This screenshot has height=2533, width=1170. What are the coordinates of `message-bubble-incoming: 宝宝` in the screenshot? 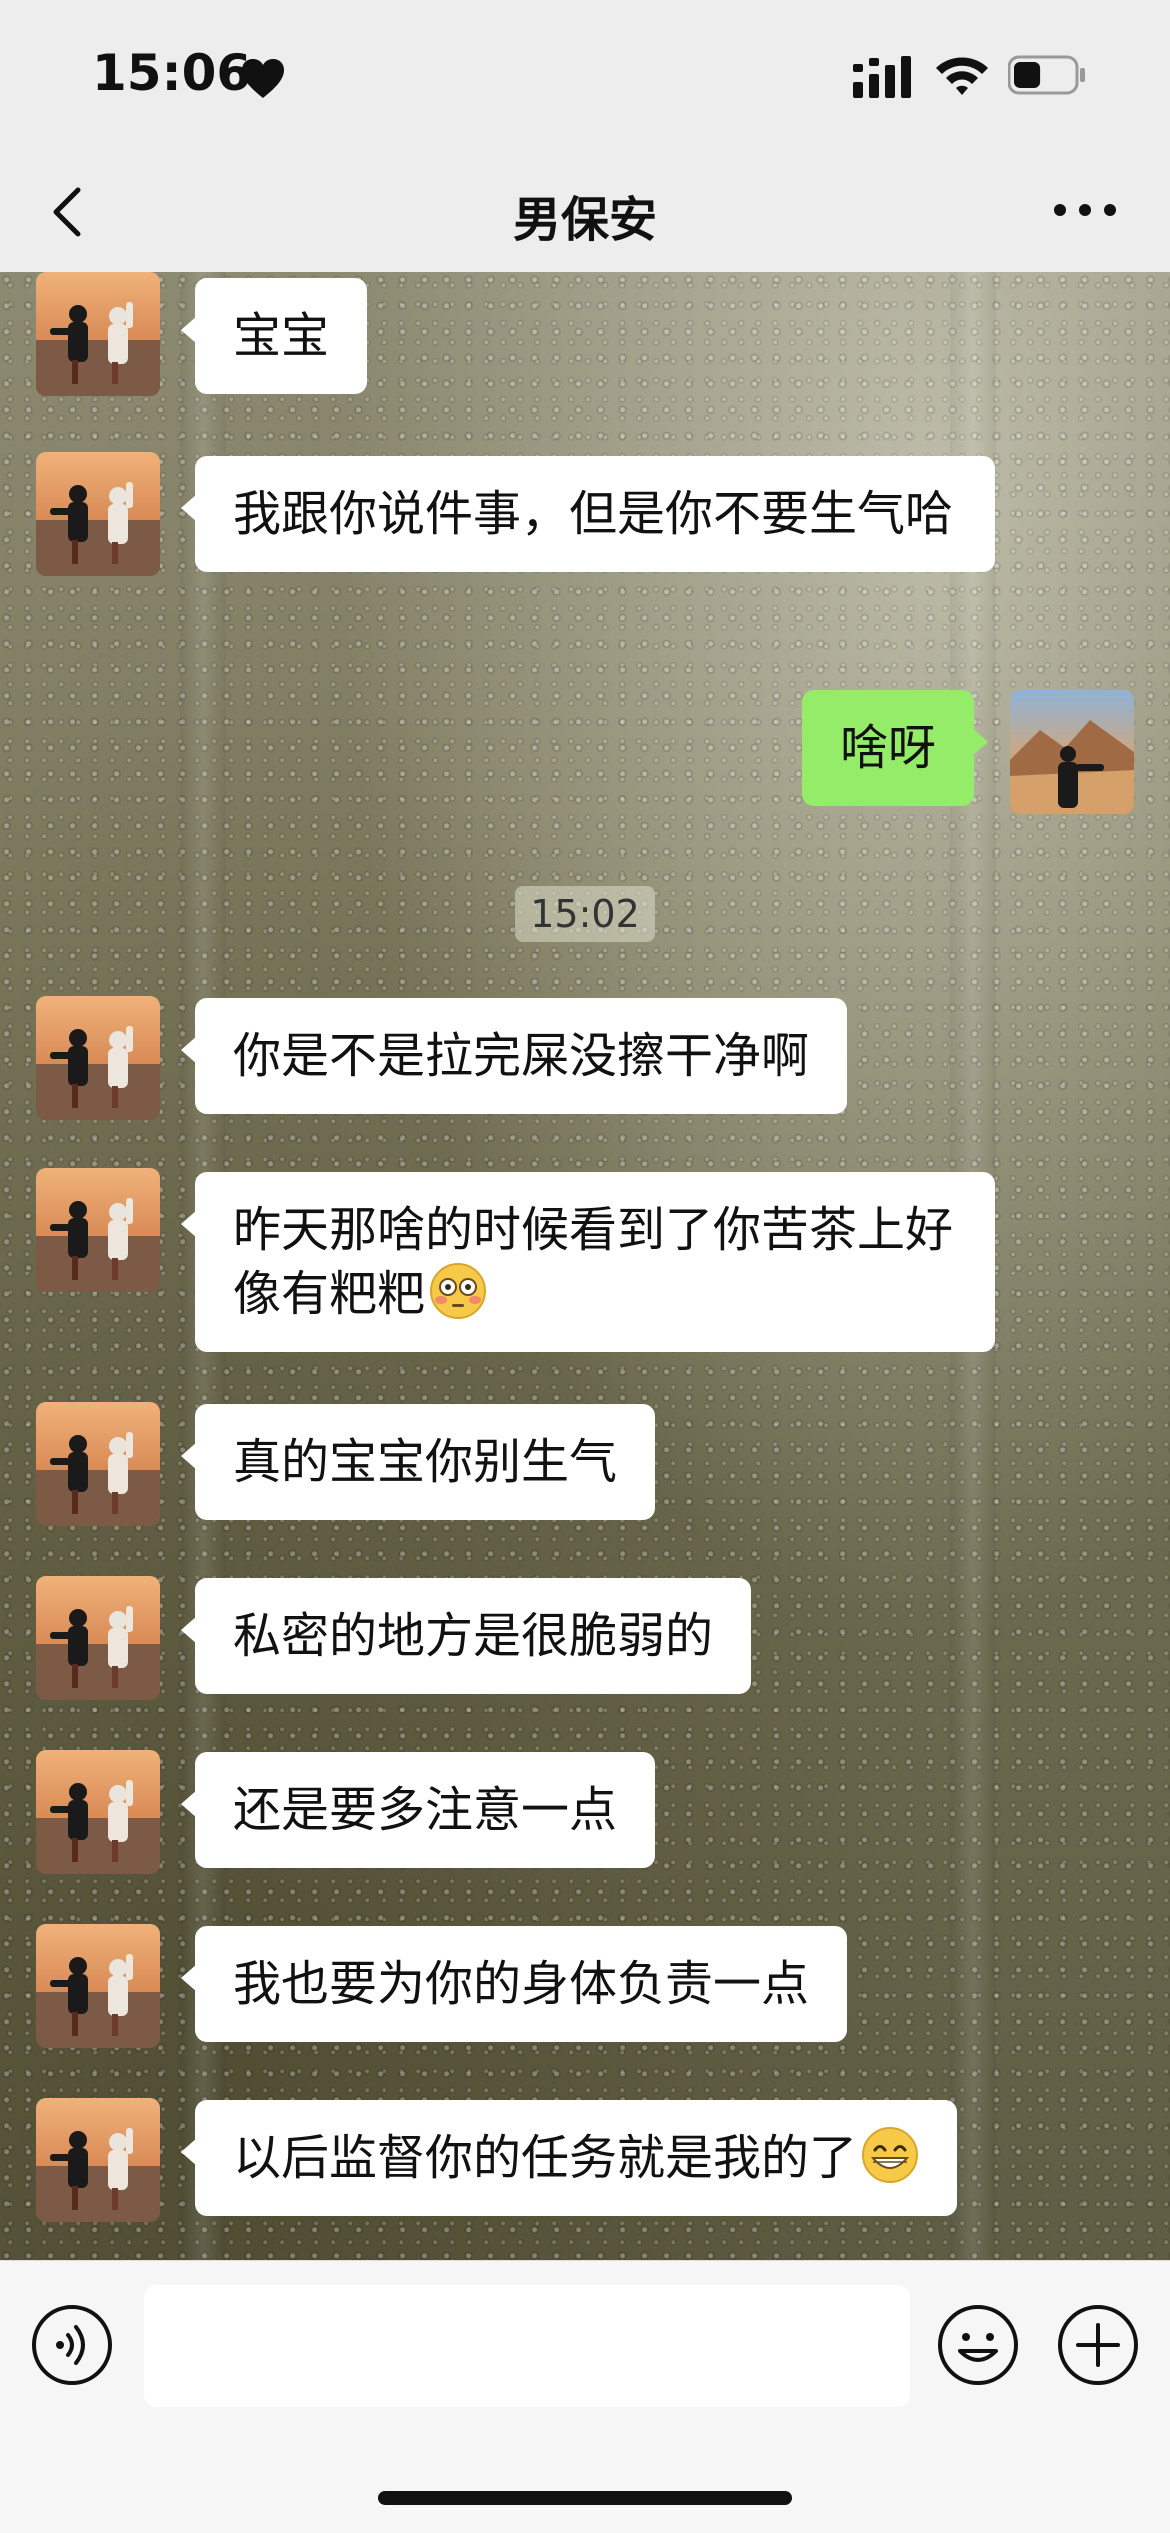 It's located at (274, 336).